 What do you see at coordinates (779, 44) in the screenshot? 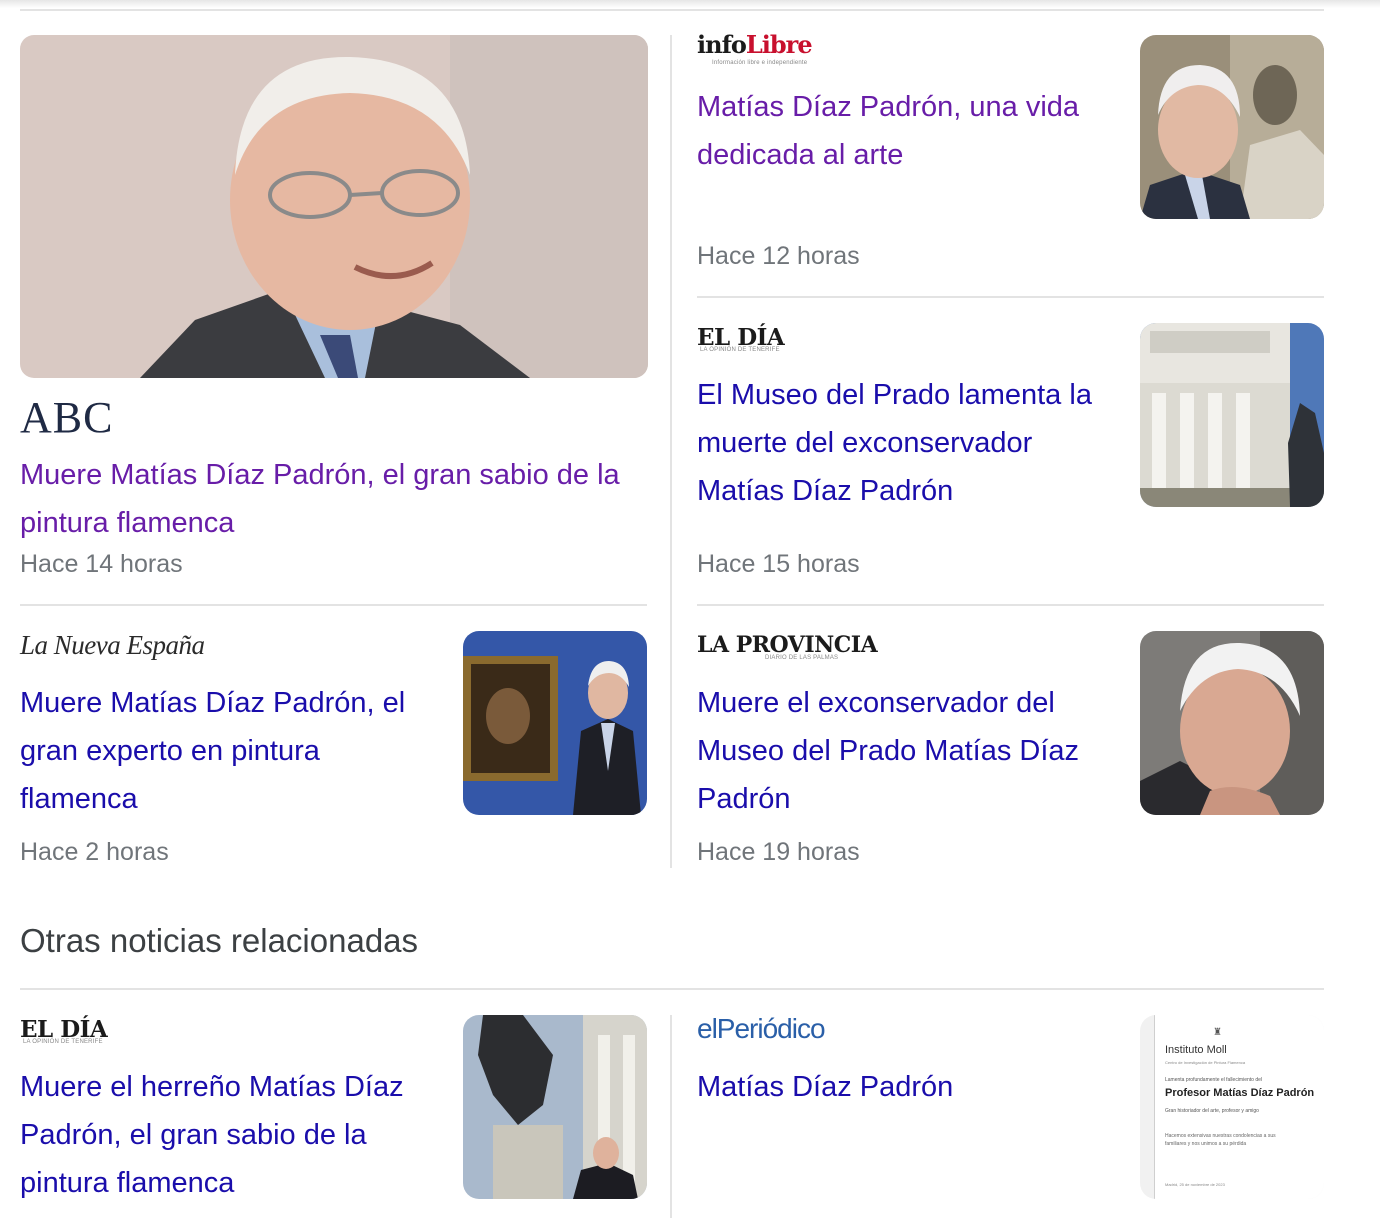
I see `logo-libre-text: Libre` at bounding box center [779, 44].